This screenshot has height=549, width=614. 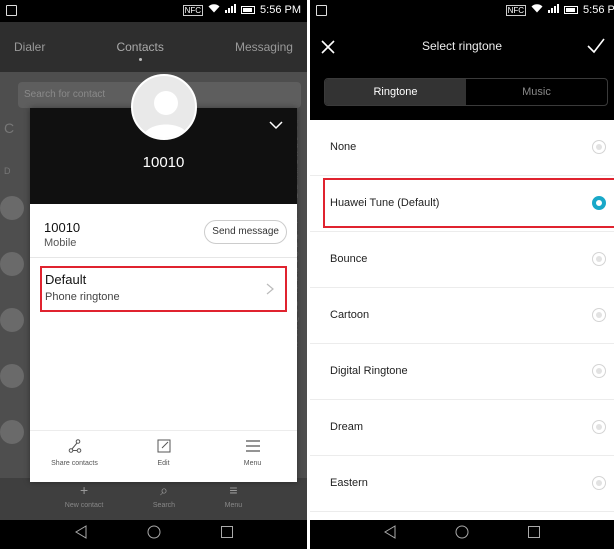 I want to click on segment-bar: Ringtone Music, so click(x=462, y=96).